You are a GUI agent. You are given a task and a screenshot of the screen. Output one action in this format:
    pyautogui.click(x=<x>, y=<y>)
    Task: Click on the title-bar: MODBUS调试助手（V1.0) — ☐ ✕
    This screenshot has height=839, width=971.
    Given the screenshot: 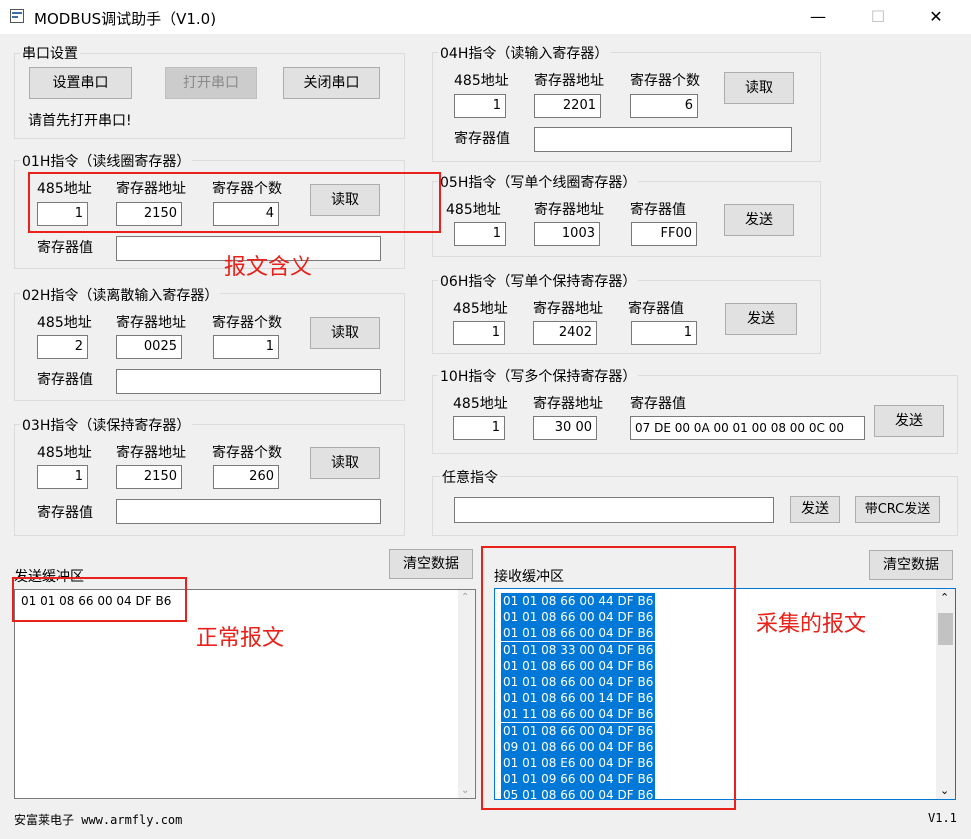 What is the action you would take?
    pyautogui.click(x=485, y=17)
    